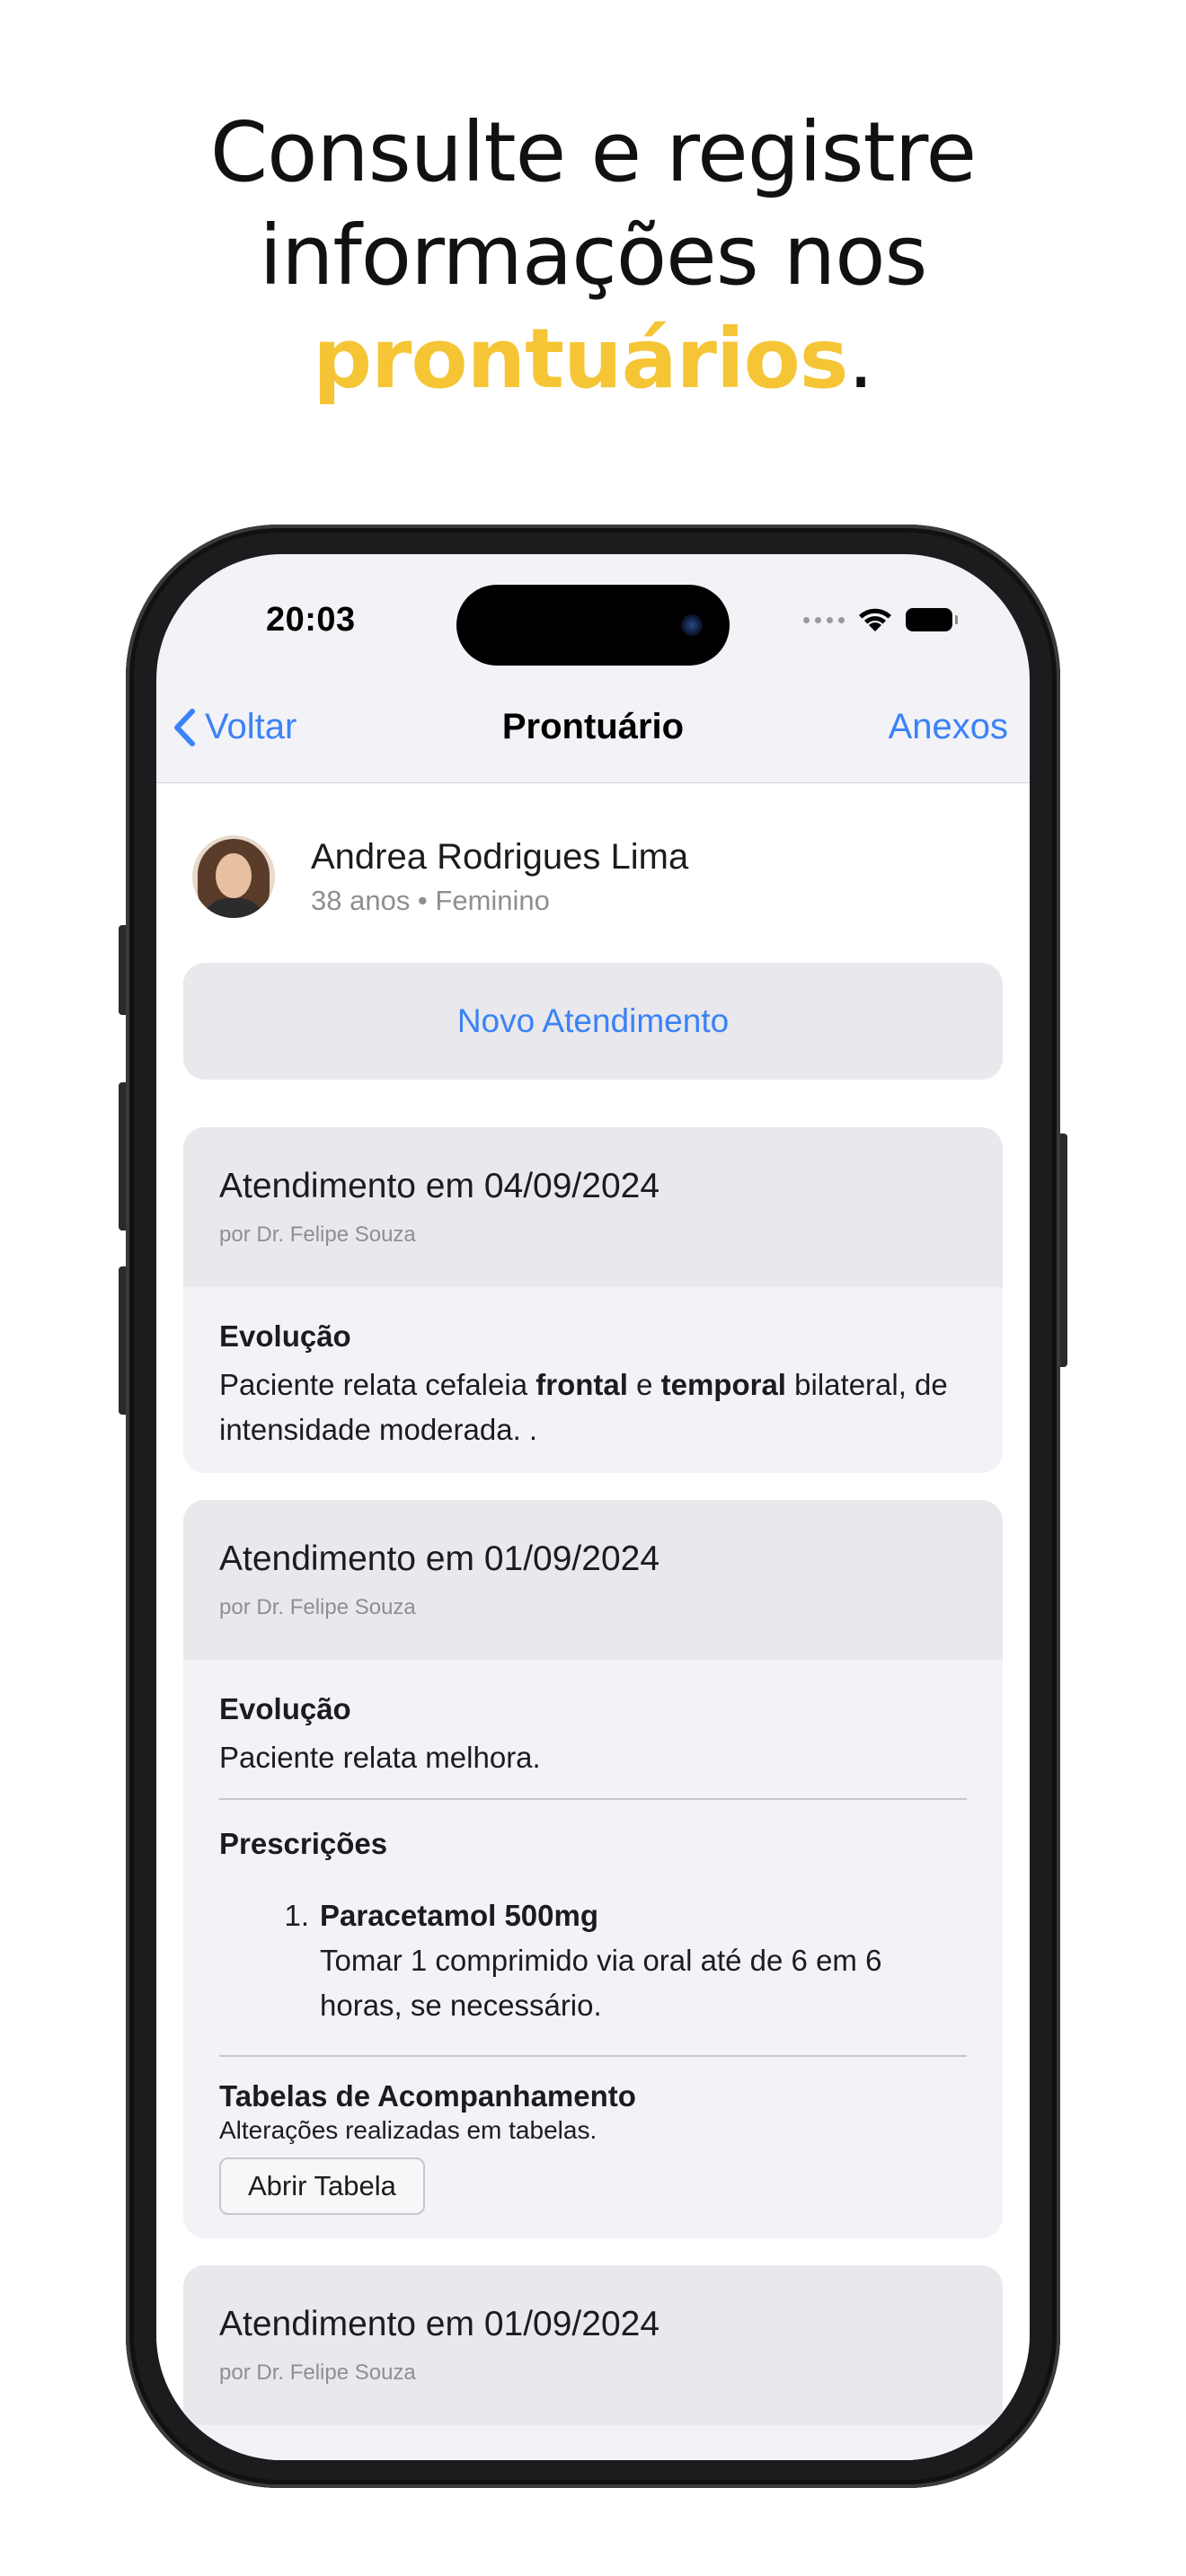 This screenshot has height=2576, width=1186. Describe the element at coordinates (948, 727) in the screenshot. I see `attachments-button: Anexos` at that location.